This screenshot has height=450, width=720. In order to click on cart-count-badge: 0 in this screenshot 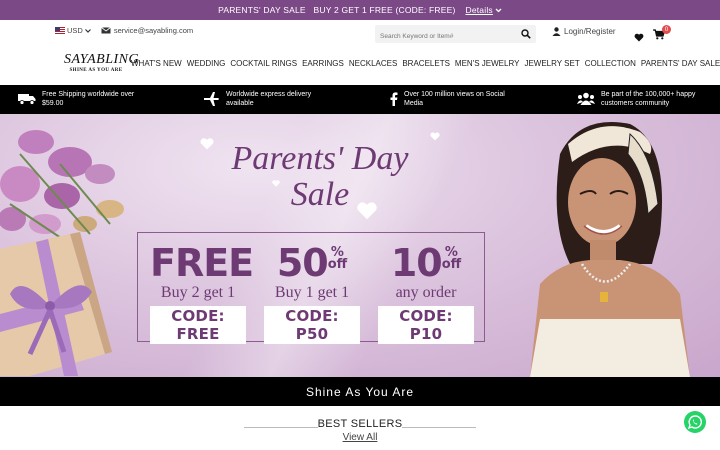, I will do `click(666, 29)`.